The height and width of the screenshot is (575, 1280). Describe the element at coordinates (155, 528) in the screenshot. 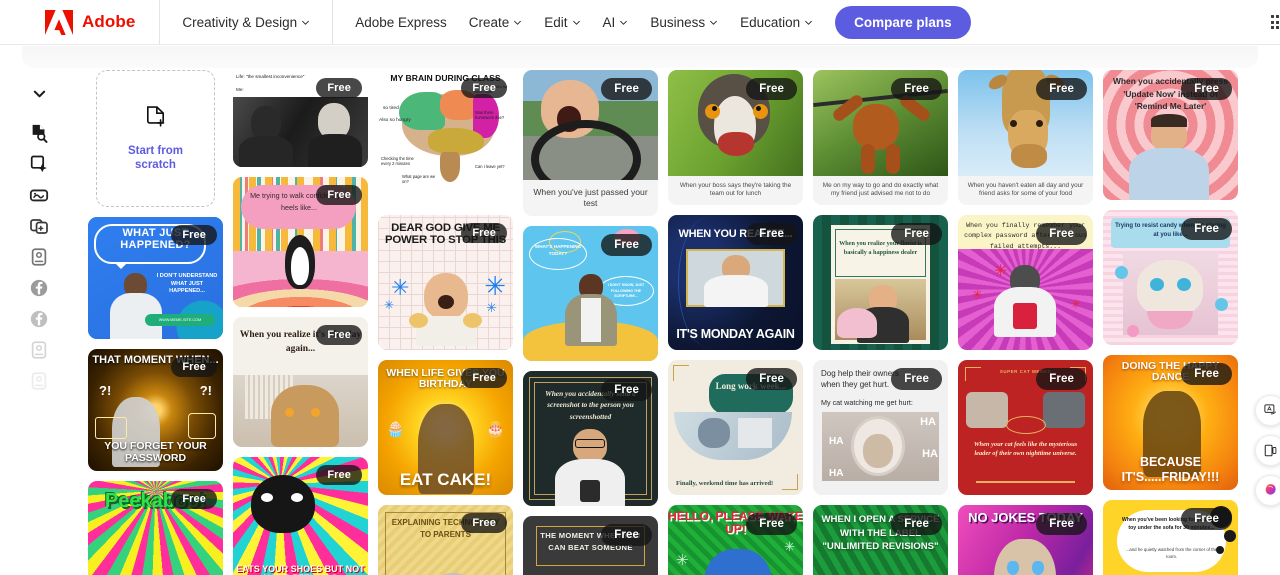

I see `template-card: Peekaboo! Free` at that location.